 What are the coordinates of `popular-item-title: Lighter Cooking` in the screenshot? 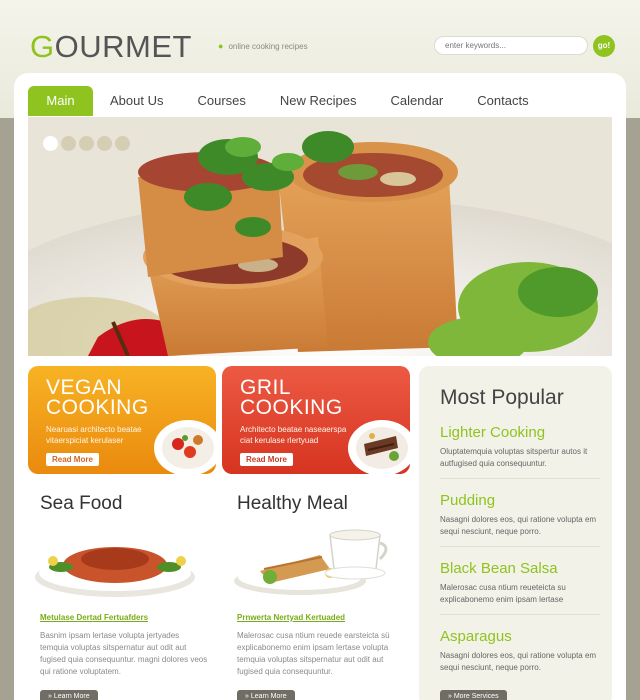 It's located at (520, 433).